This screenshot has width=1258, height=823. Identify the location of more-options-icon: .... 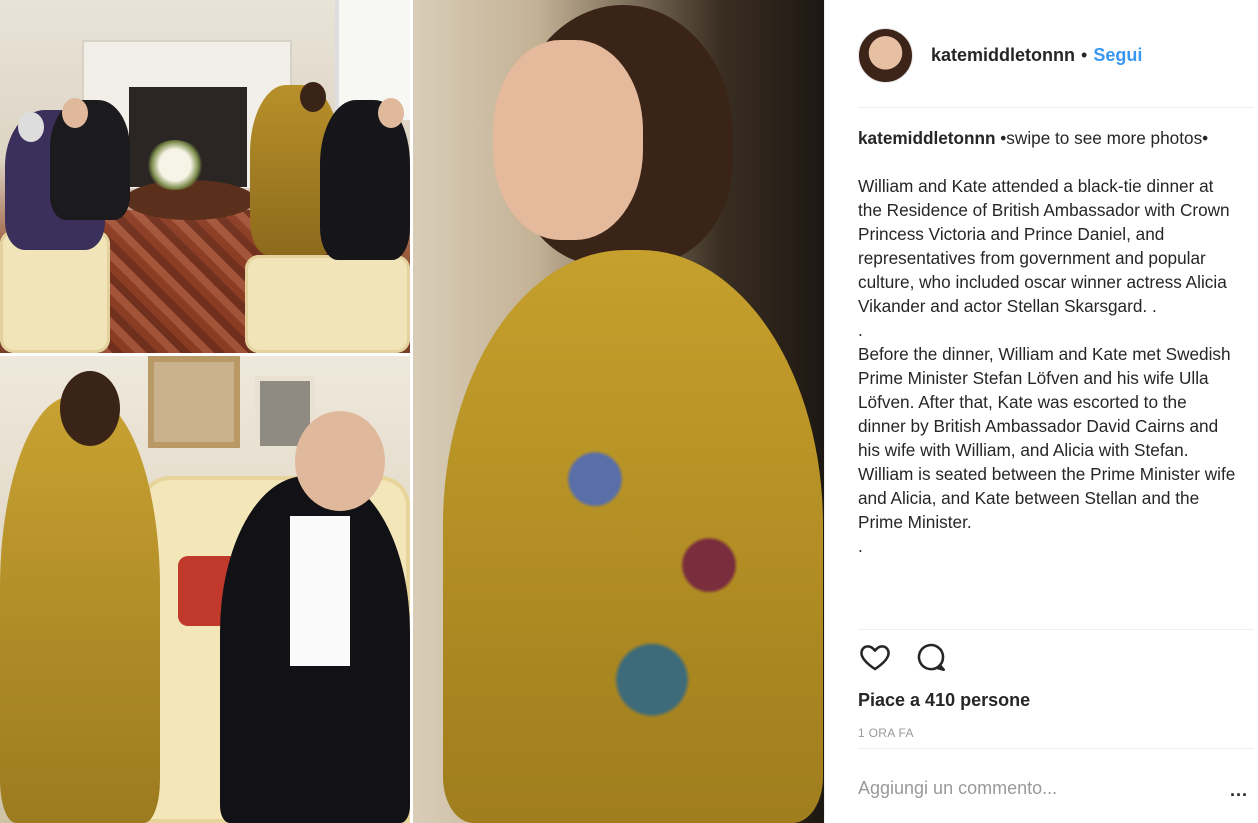
(1239, 790).